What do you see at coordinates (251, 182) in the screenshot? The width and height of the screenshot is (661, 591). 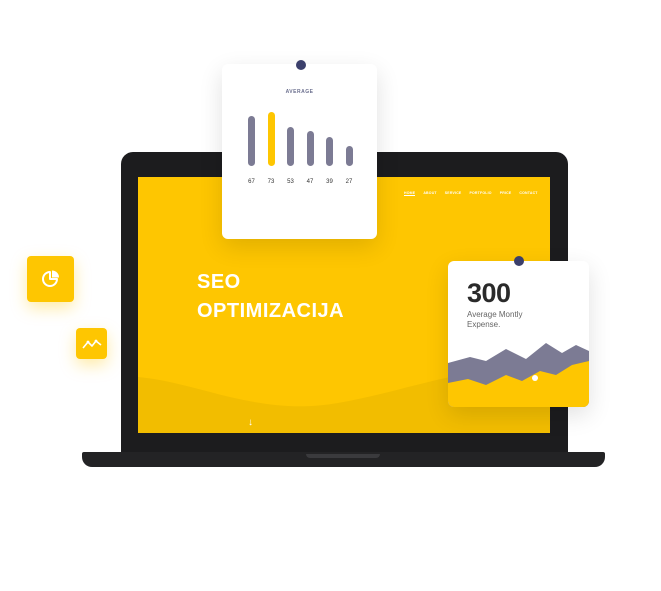 I see `average-bar-label: 67` at bounding box center [251, 182].